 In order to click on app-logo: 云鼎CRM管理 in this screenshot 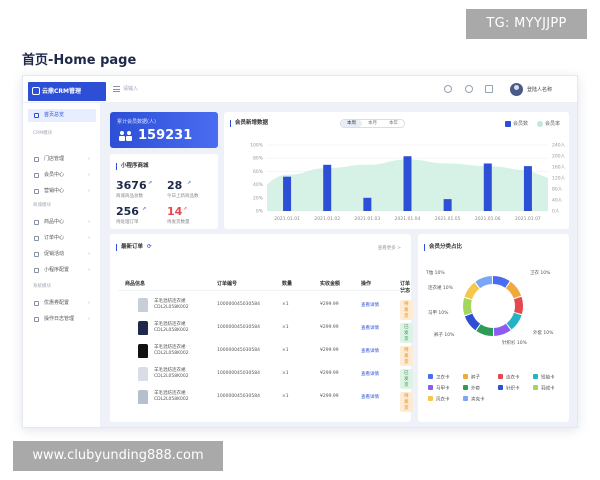, I will do `click(67, 91)`.